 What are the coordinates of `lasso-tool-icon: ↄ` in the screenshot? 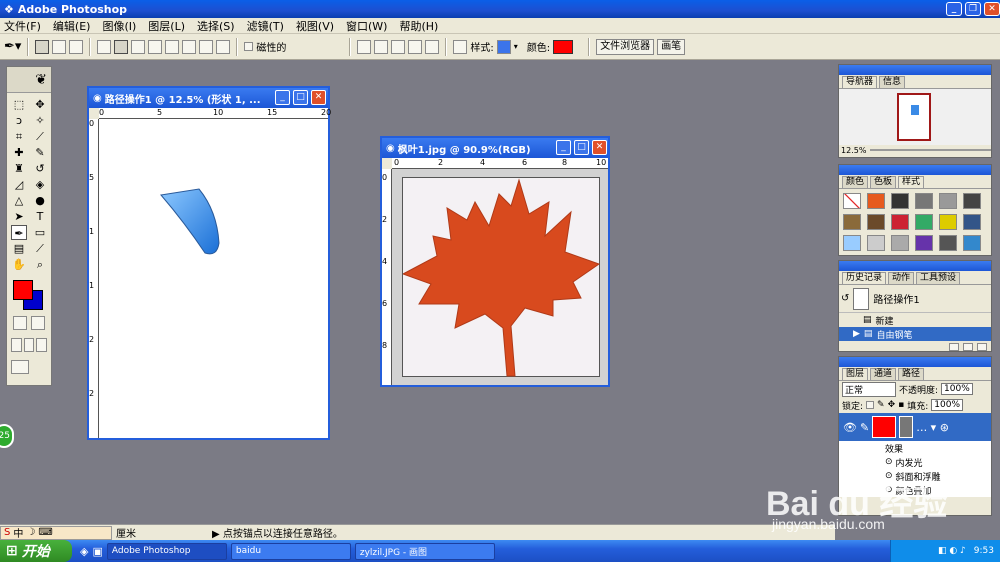 It's located at (19, 120).